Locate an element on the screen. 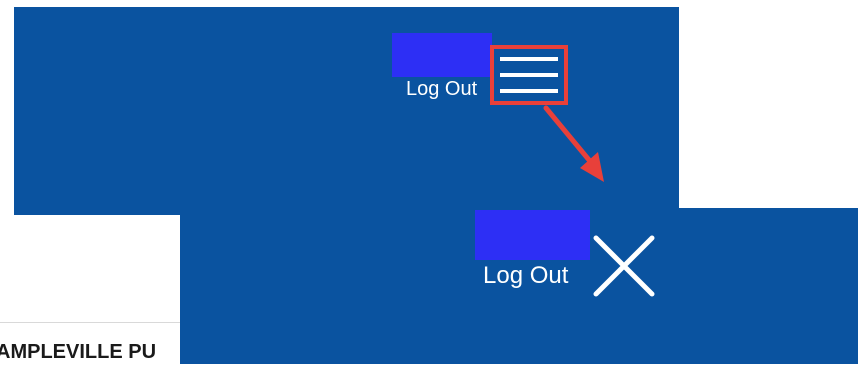  close-x-icon is located at coordinates (624, 266).